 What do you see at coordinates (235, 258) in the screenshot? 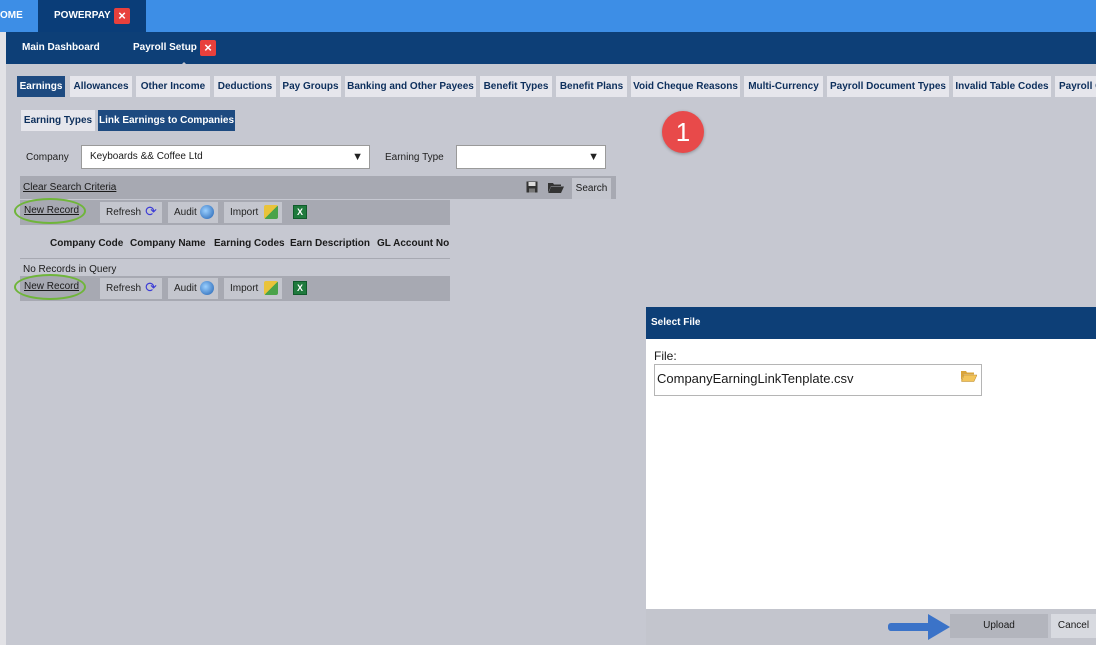
I see `divider` at bounding box center [235, 258].